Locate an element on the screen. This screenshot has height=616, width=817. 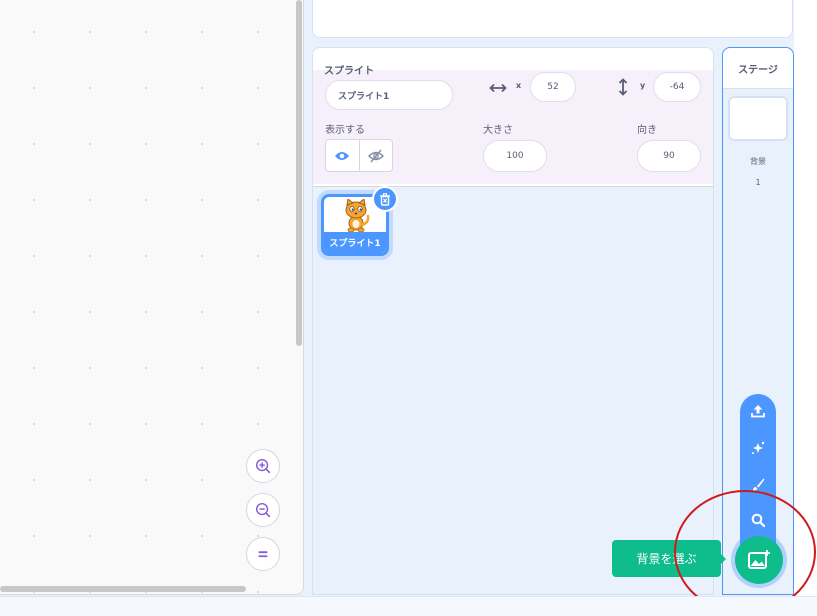
direction-label: 向き is located at coordinates (647, 130).